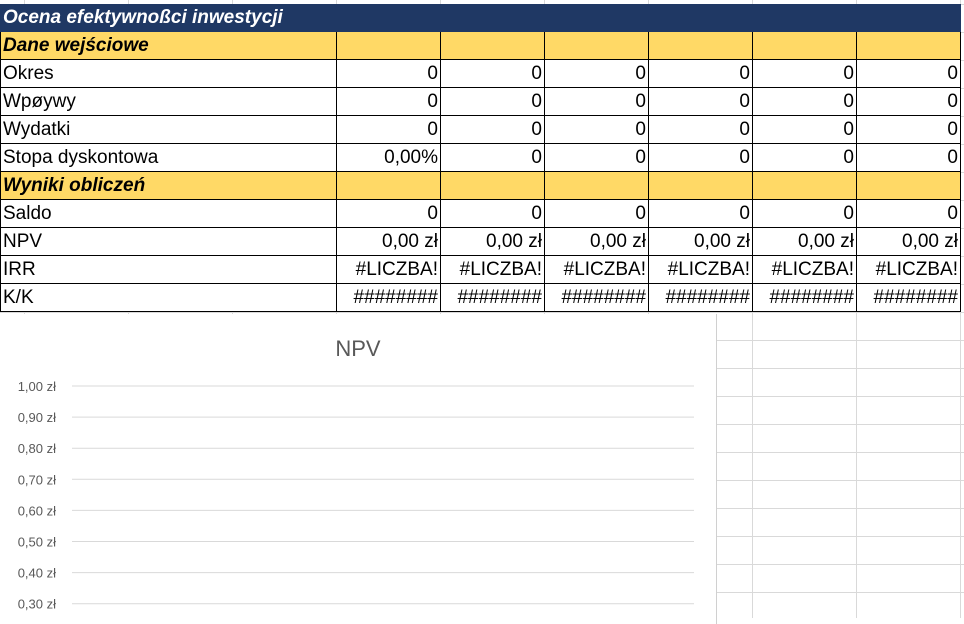 The height and width of the screenshot is (624, 964). I want to click on y-tick-label: 0,80 zł, so click(37, 448).